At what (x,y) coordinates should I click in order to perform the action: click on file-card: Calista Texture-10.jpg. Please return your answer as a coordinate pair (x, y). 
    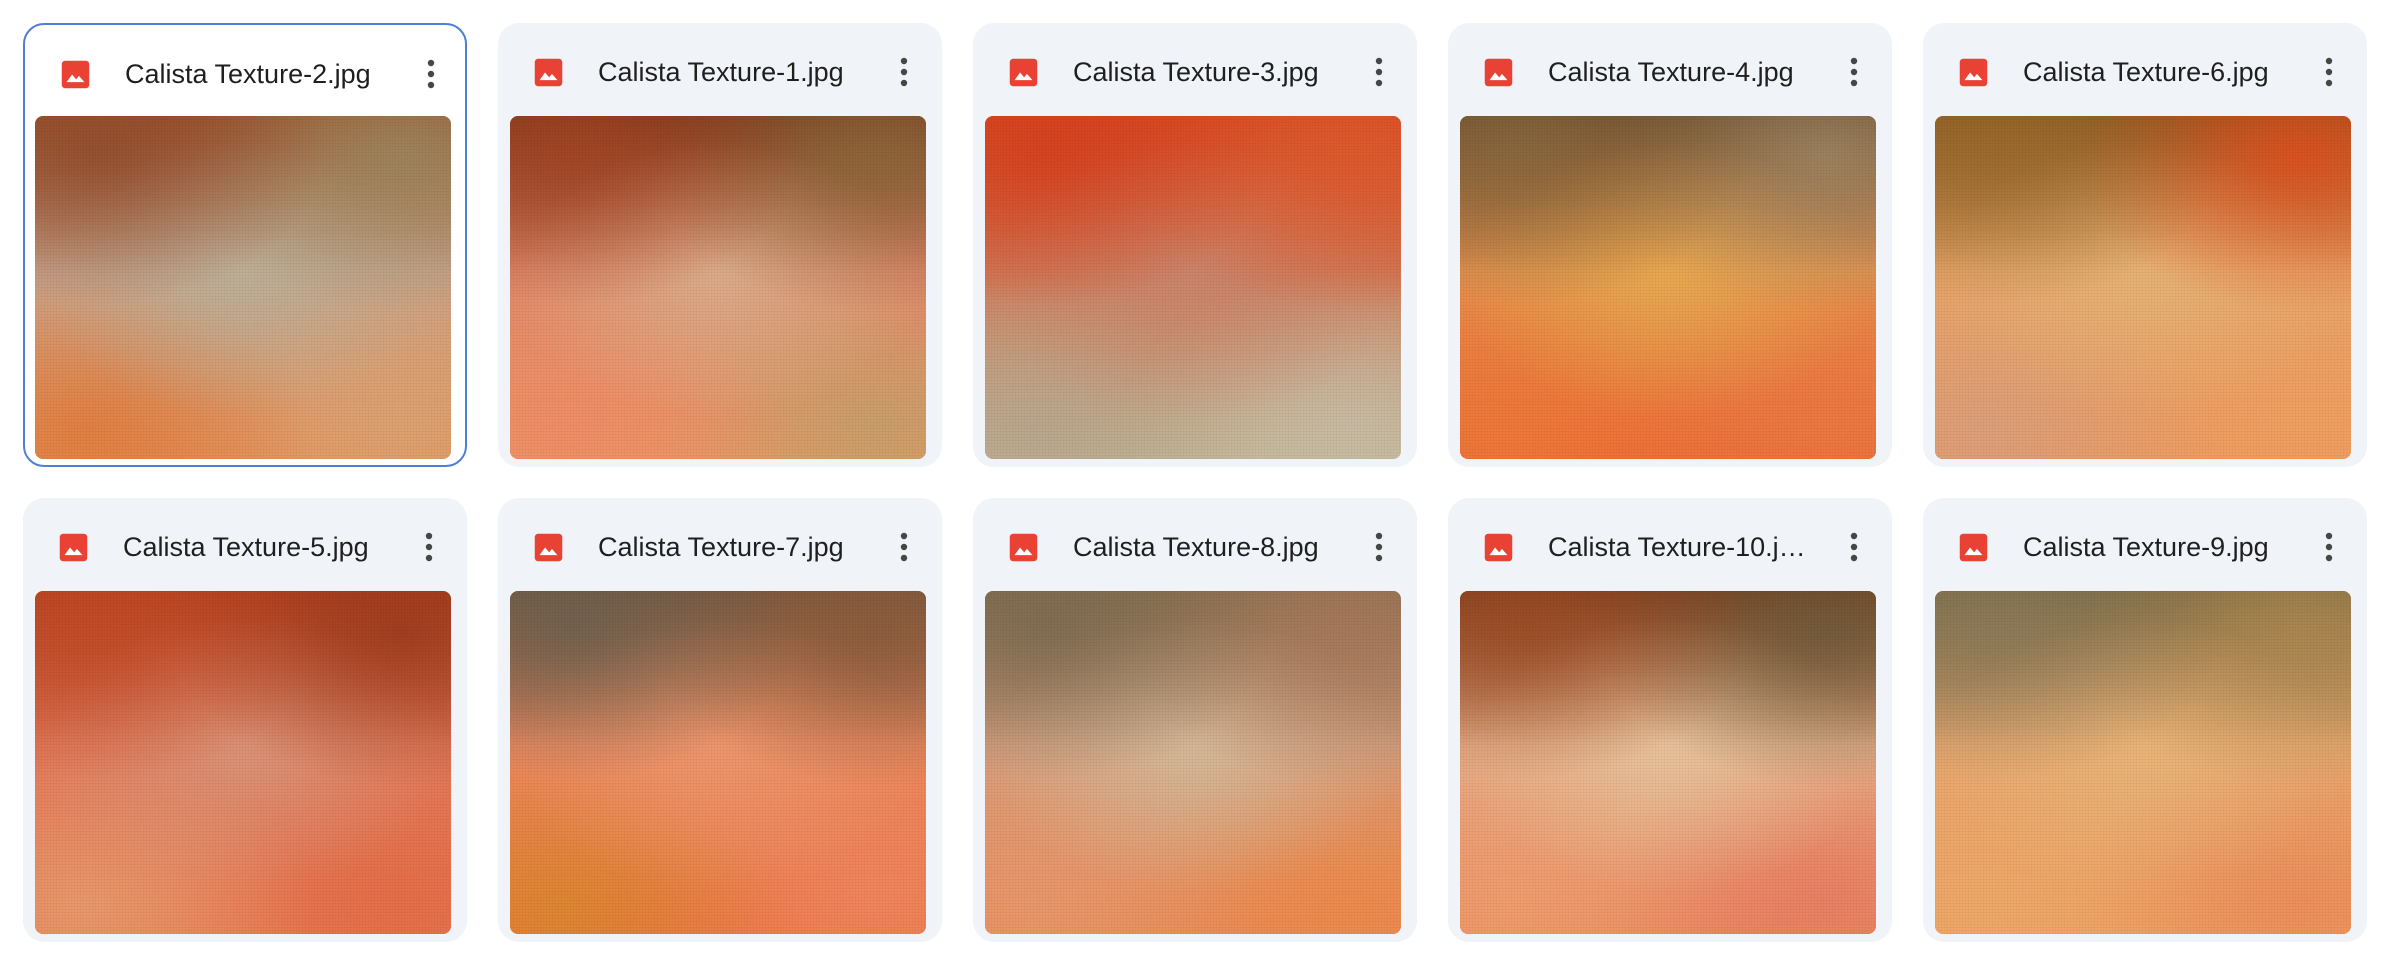
    Looking at the image, I should click on (1670, 720).